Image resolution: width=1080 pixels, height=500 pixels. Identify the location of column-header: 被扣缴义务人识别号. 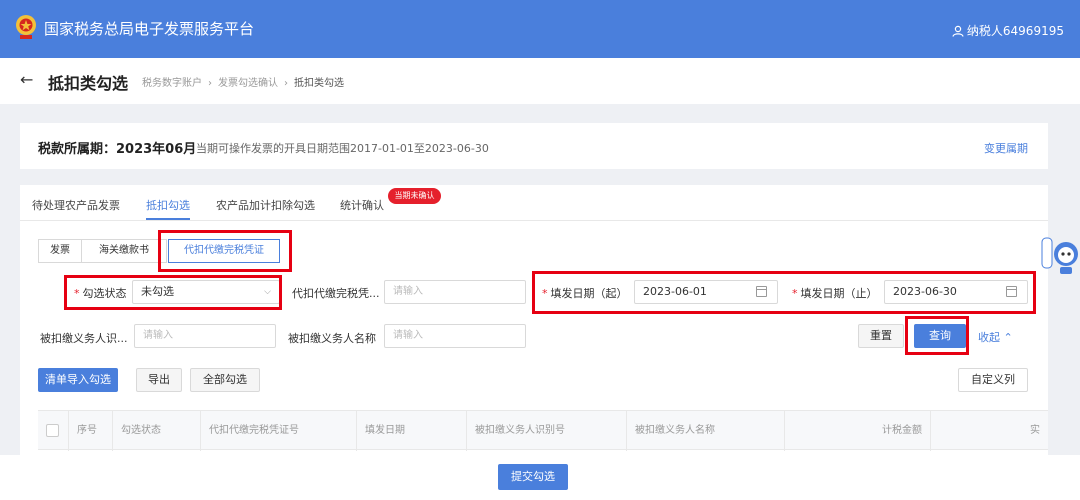
(546, 431).